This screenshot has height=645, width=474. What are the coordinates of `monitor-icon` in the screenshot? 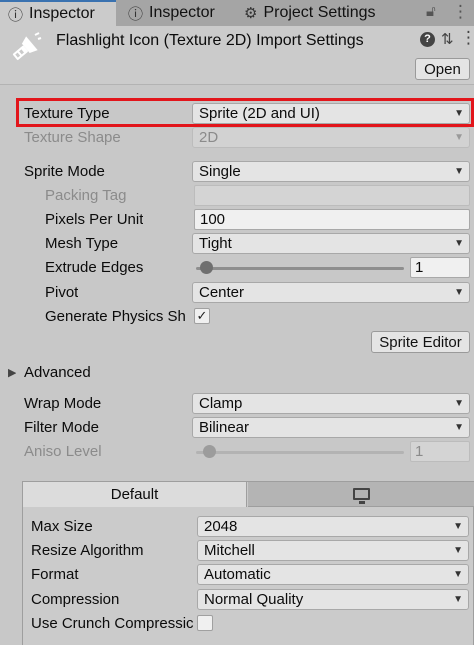 It's located at (361, 496).